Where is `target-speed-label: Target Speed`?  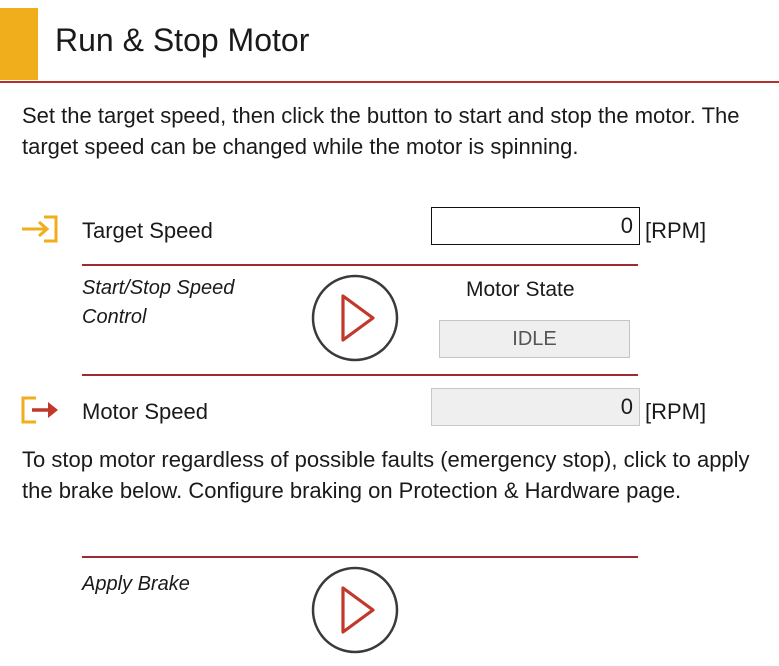 target-speed-label: Target Speed is located at coordinates (147, 230).